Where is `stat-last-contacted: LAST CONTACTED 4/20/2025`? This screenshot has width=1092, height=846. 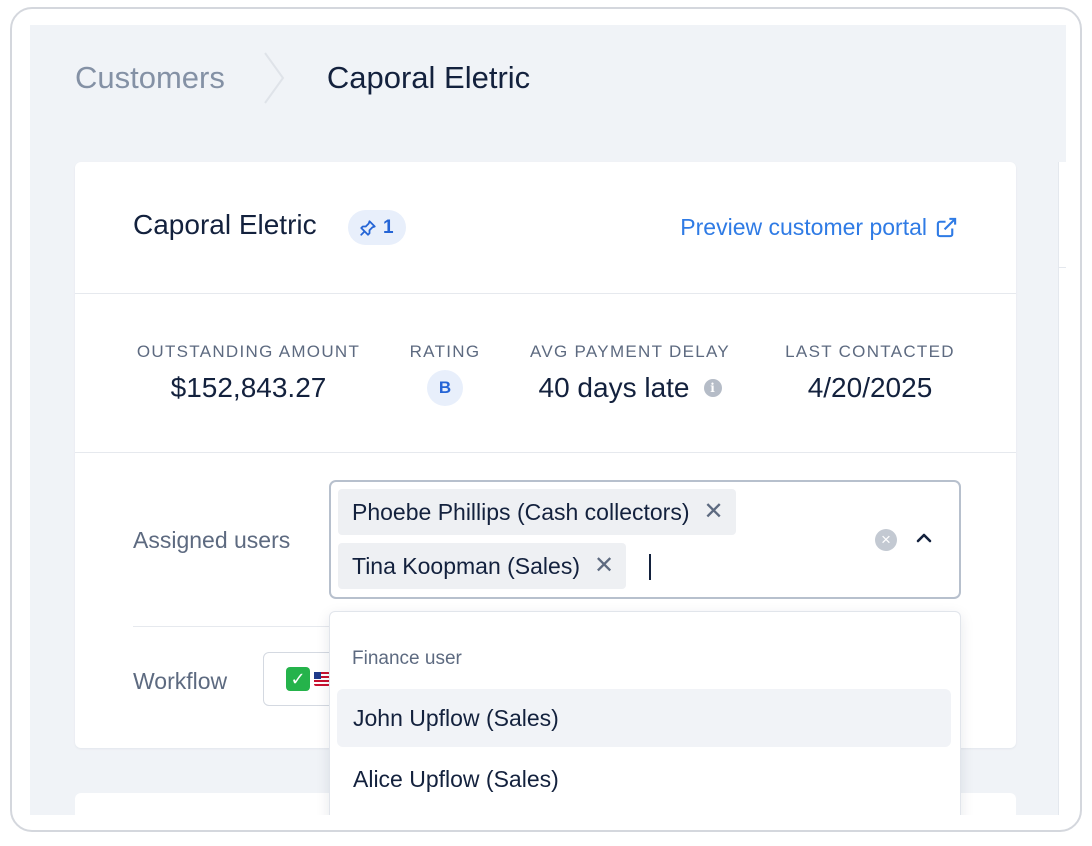 stat-last-contacted: LAST CONTACTED 4/20/2025 is located at coordinates (870, 373).